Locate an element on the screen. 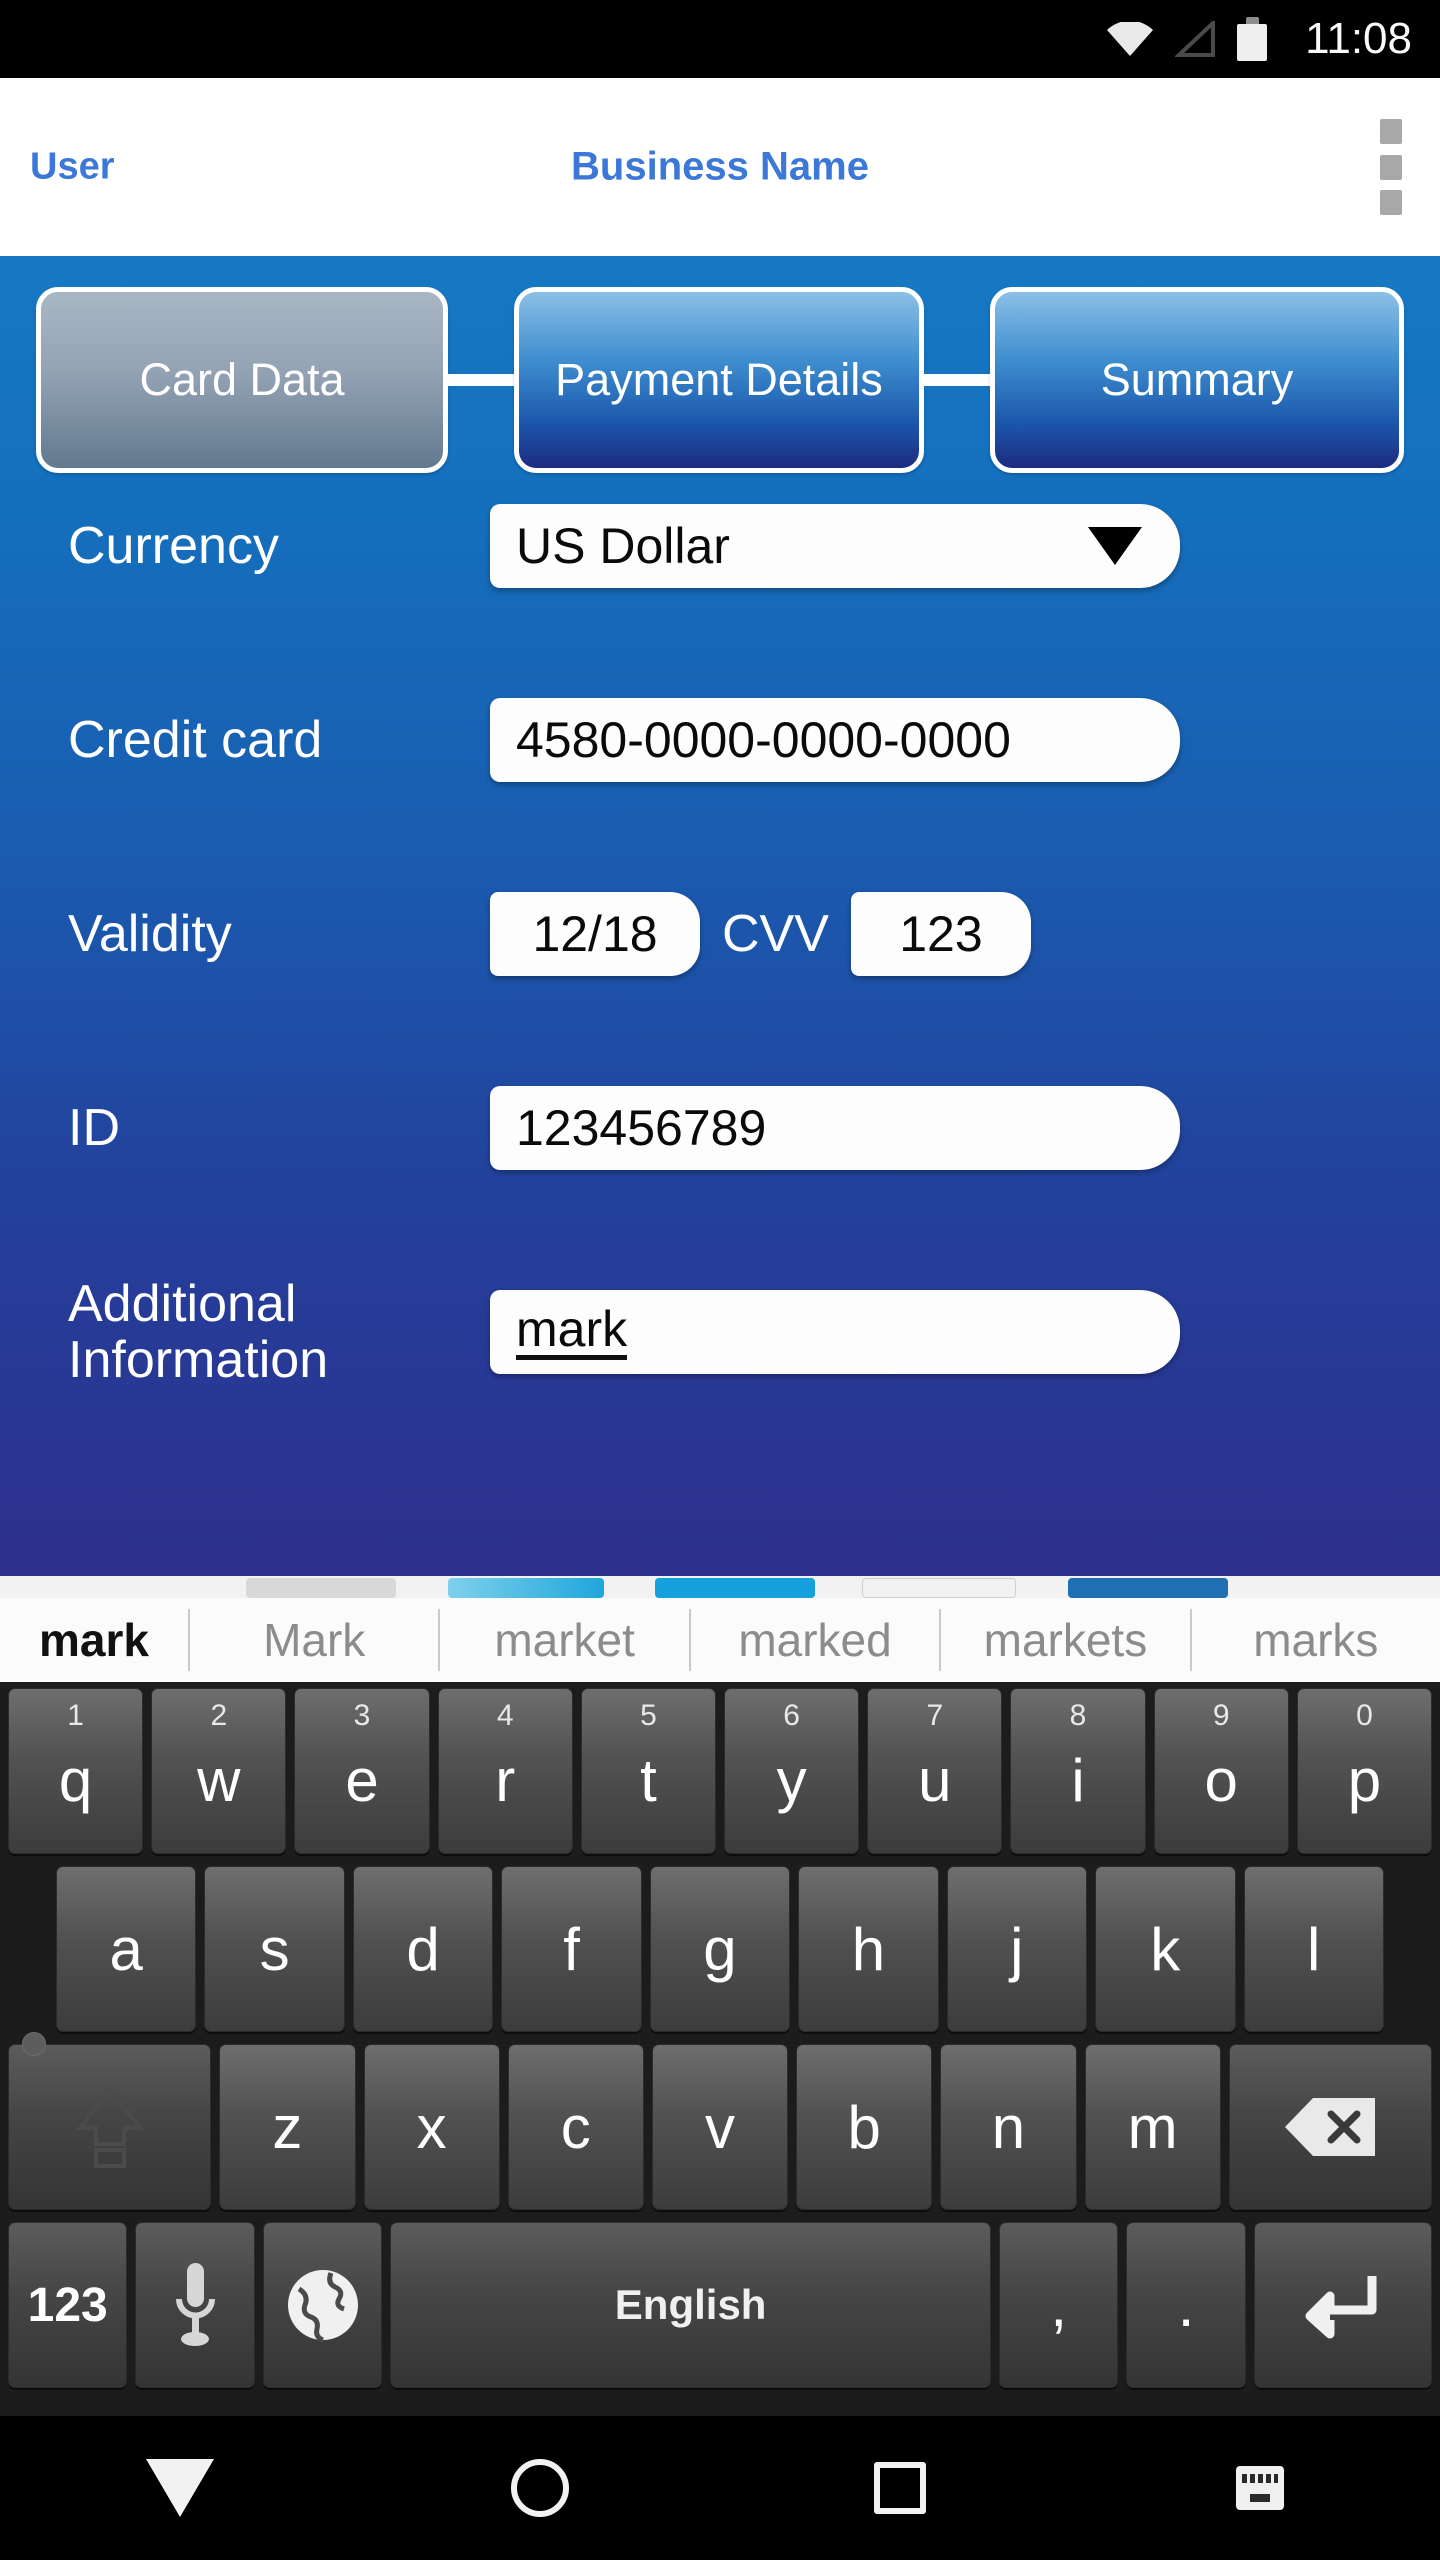 This screenshot has height=2560, width=1440. step-indicator: Card Data Payment Details Summary is located at coordinates (720, 380).